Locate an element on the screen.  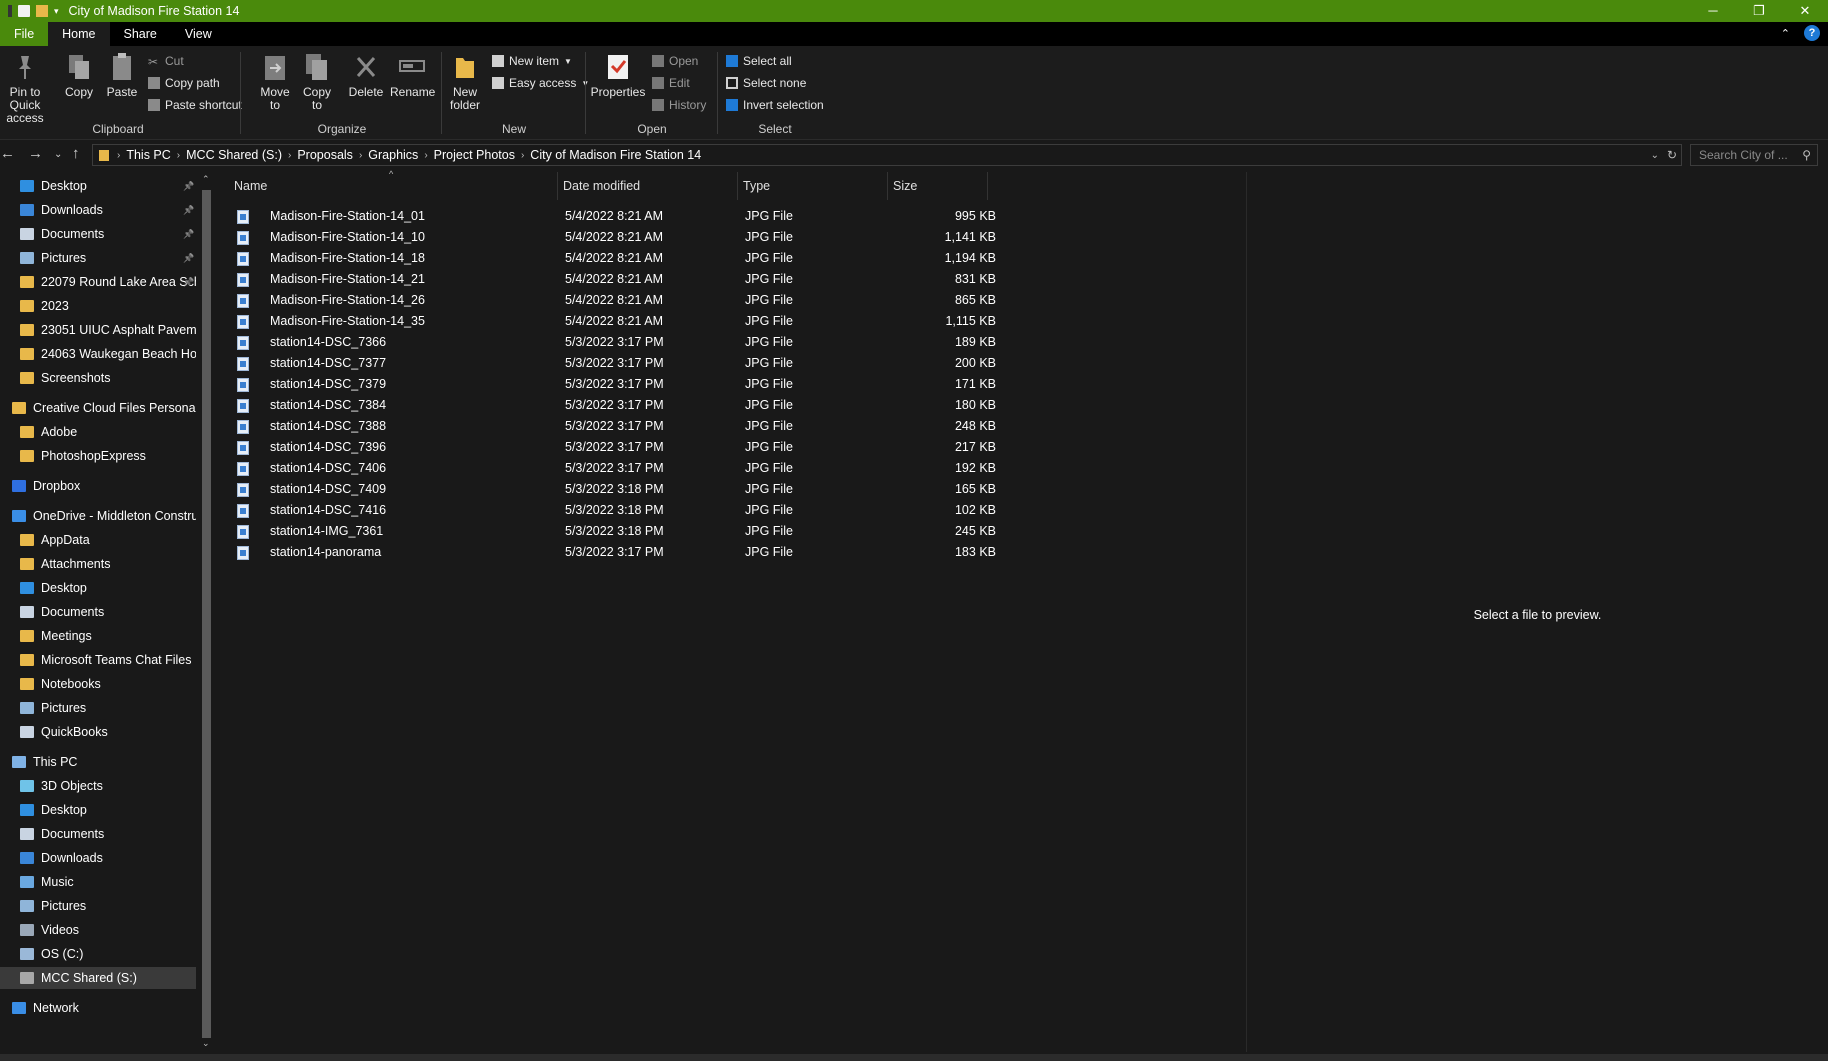
breadcrumb-proposals: Proposals is located at coordinates (325, 155).